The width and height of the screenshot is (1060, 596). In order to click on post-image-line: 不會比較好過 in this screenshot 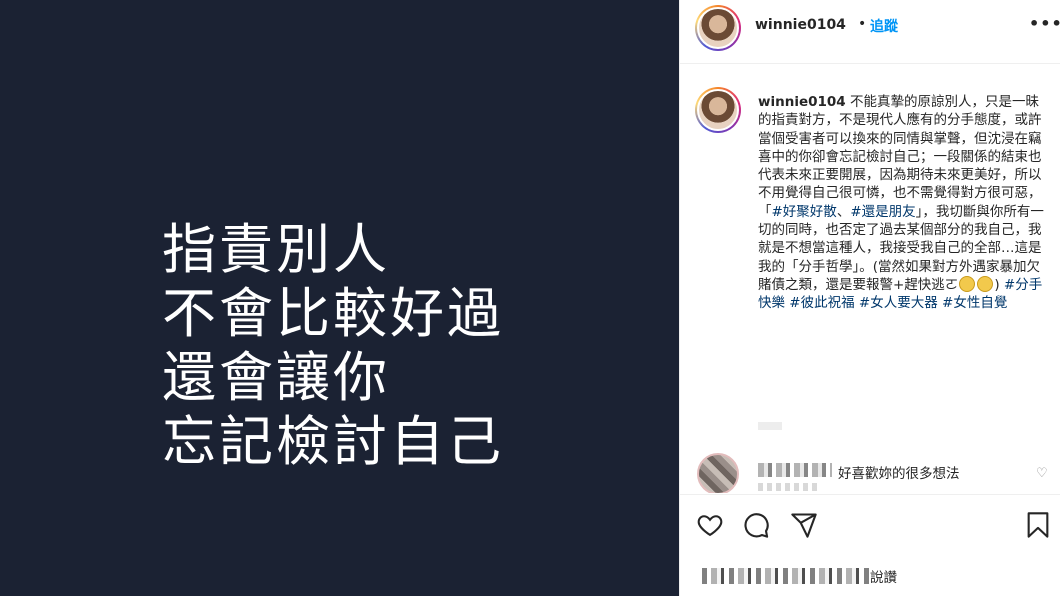, I will do `click(333, 313)`.